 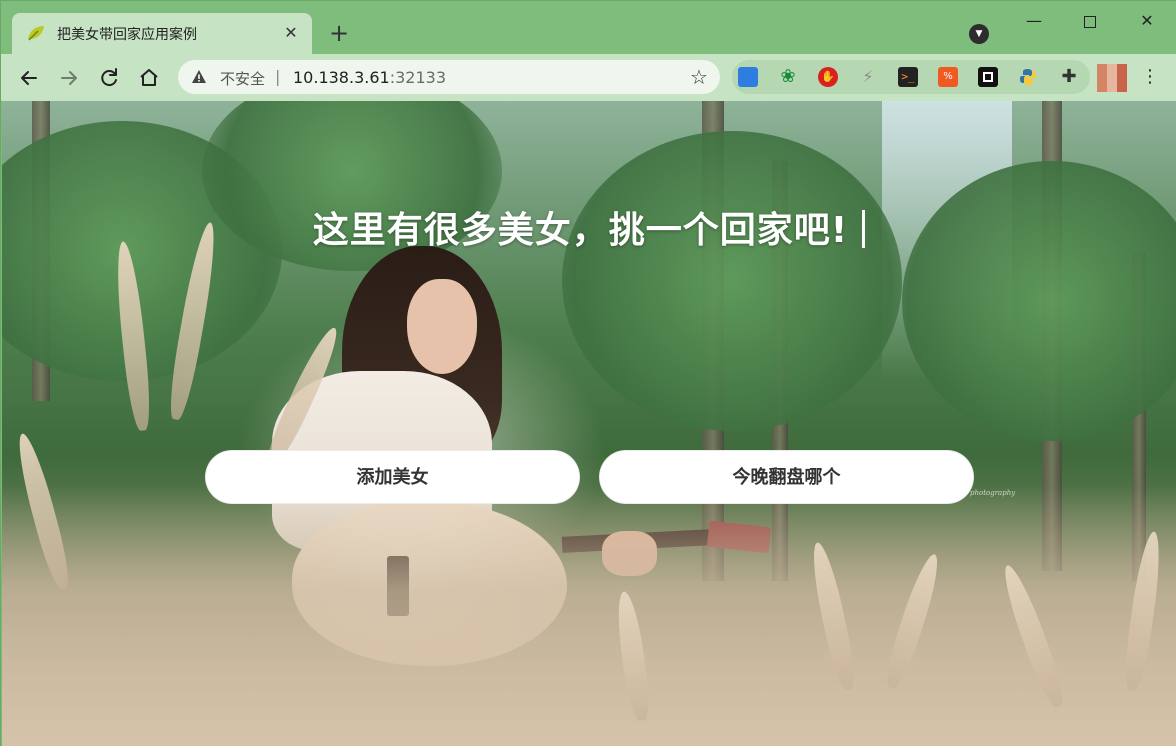 I want to click on tab-search-icon: ▼, so click(x=979, y=34).